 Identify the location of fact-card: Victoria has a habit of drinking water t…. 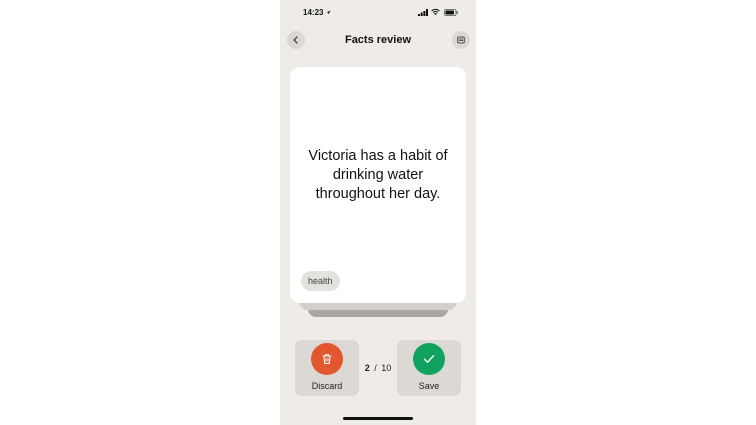
(378, 185).